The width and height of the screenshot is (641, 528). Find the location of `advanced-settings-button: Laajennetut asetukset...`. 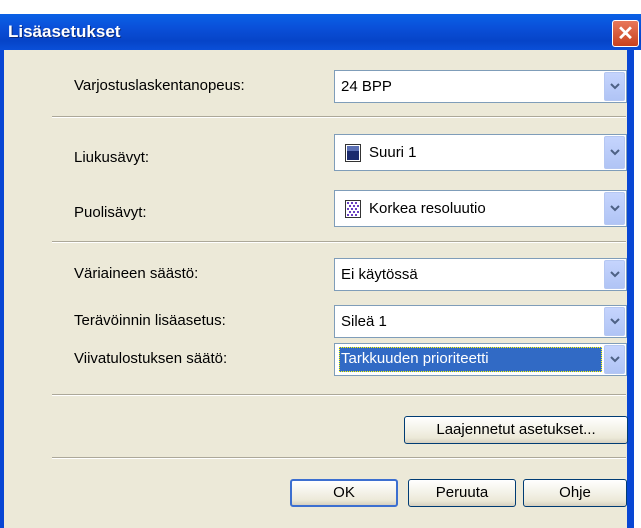

advanced-settings-button: Laajennetut asetukset... is located at coordinates (516, 430).